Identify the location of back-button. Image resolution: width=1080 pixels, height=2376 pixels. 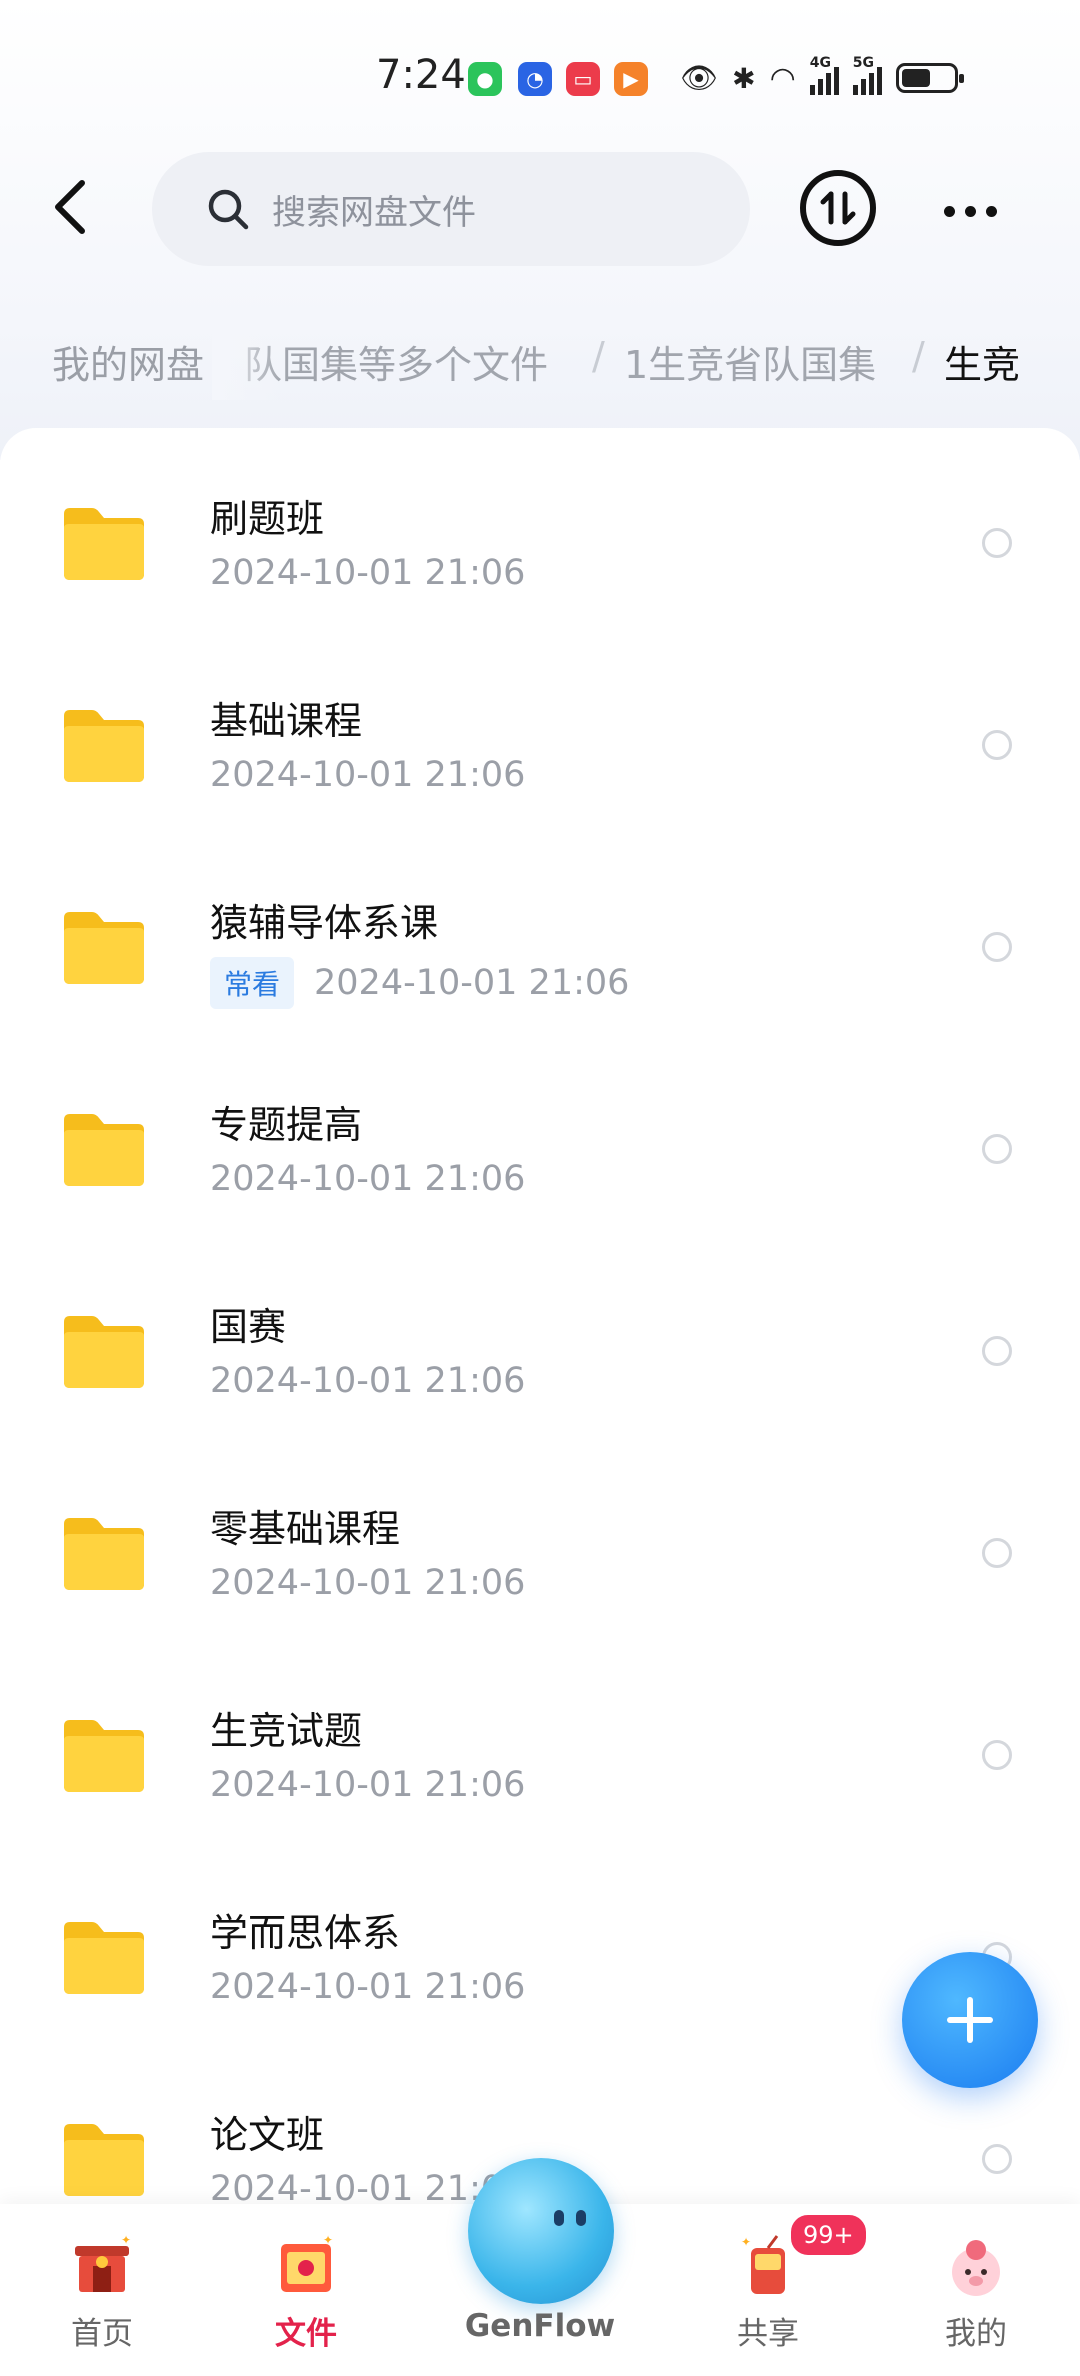
(70, 207).